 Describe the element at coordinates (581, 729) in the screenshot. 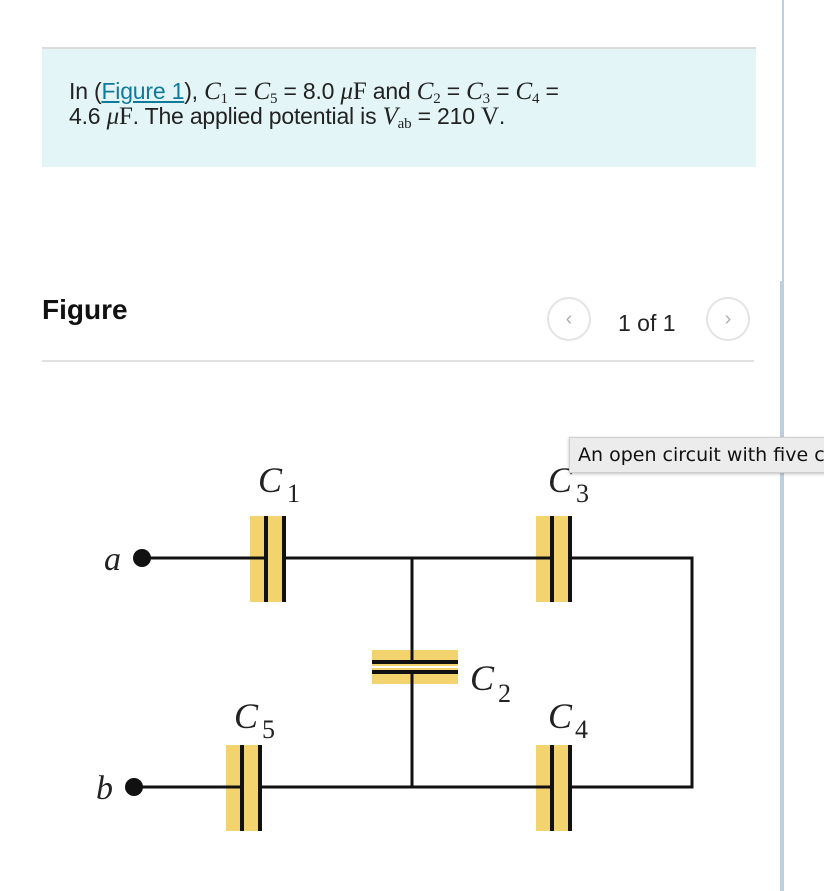

I see `c4-subscript: 4` at that location.